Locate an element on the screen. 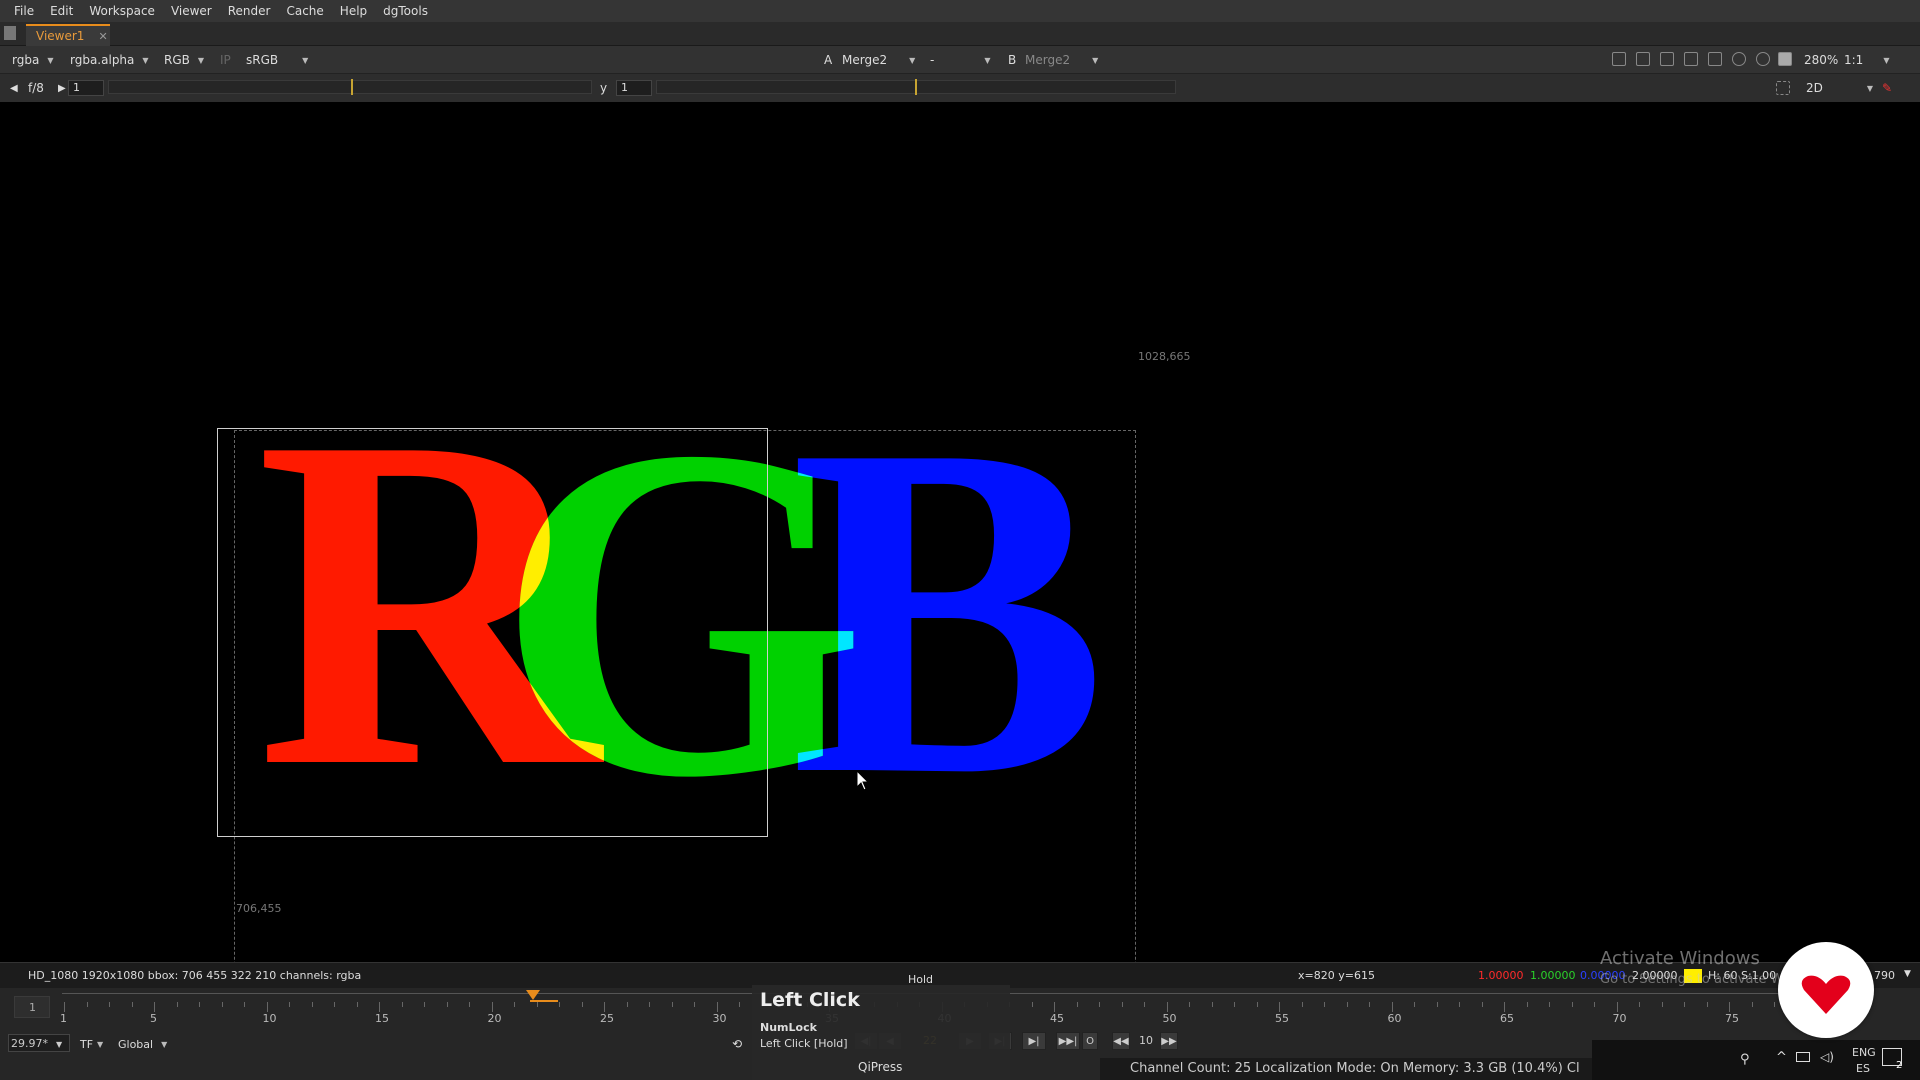 The height and width of the screenshot is (1080, 1920). gamma-slider is located at coordinates (916, 87).